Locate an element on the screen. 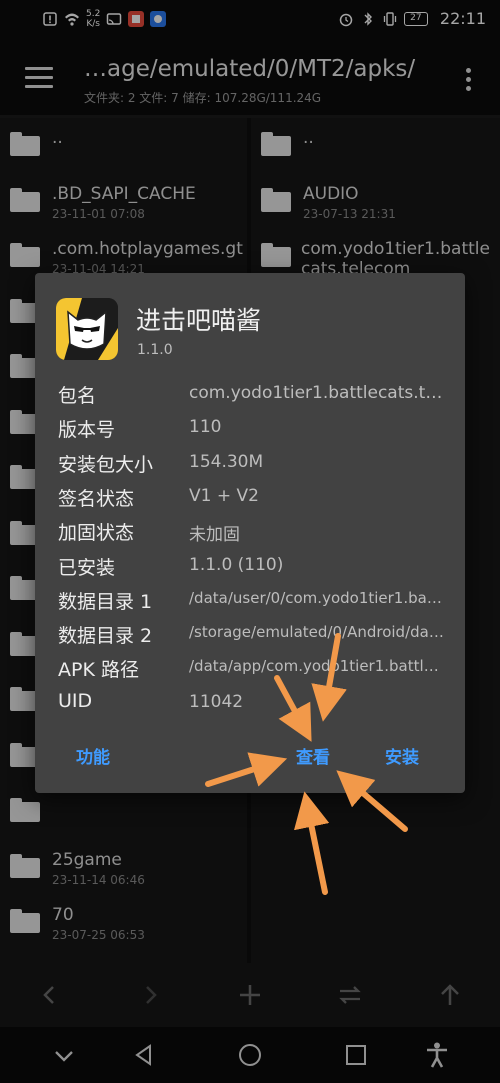  info-label: 版本号 is located at coordinates (87, 430).